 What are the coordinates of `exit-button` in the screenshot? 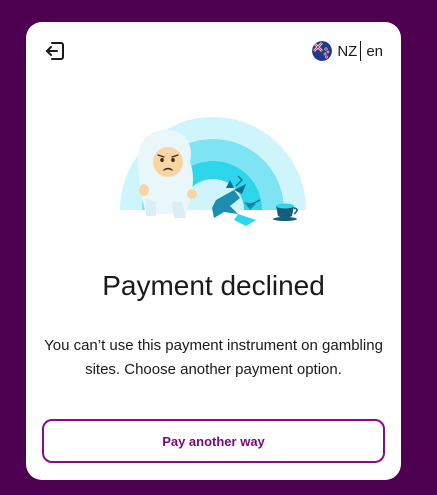 It's located at (55, 51).